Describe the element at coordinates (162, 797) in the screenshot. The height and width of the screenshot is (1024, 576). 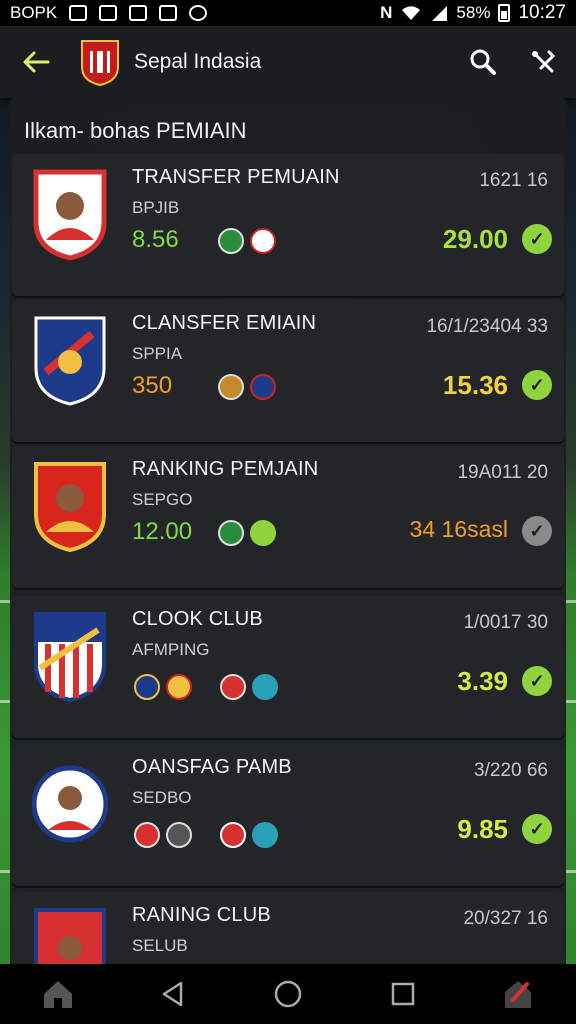
I see `item-subtitle: SEDBO` at that location.